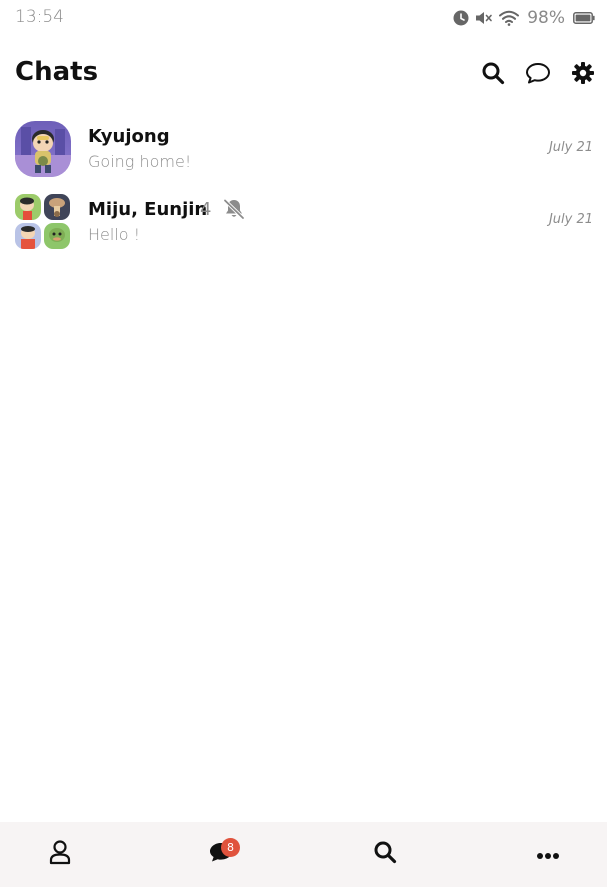 The height and width of the screenshot is (887, 607). I want to click on settings-icon, so click(583, 75).